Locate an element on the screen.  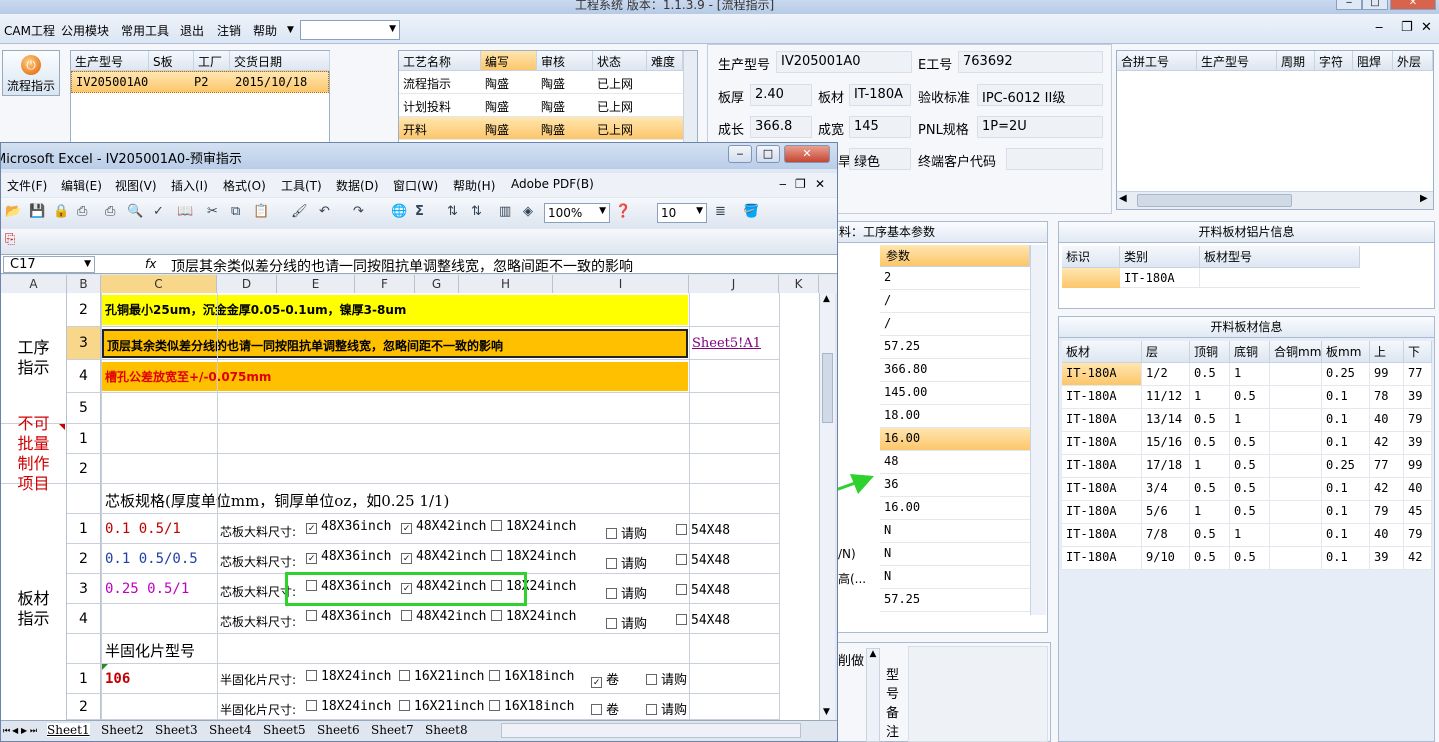
row-header: 5 is located at coordinates (84, 408).